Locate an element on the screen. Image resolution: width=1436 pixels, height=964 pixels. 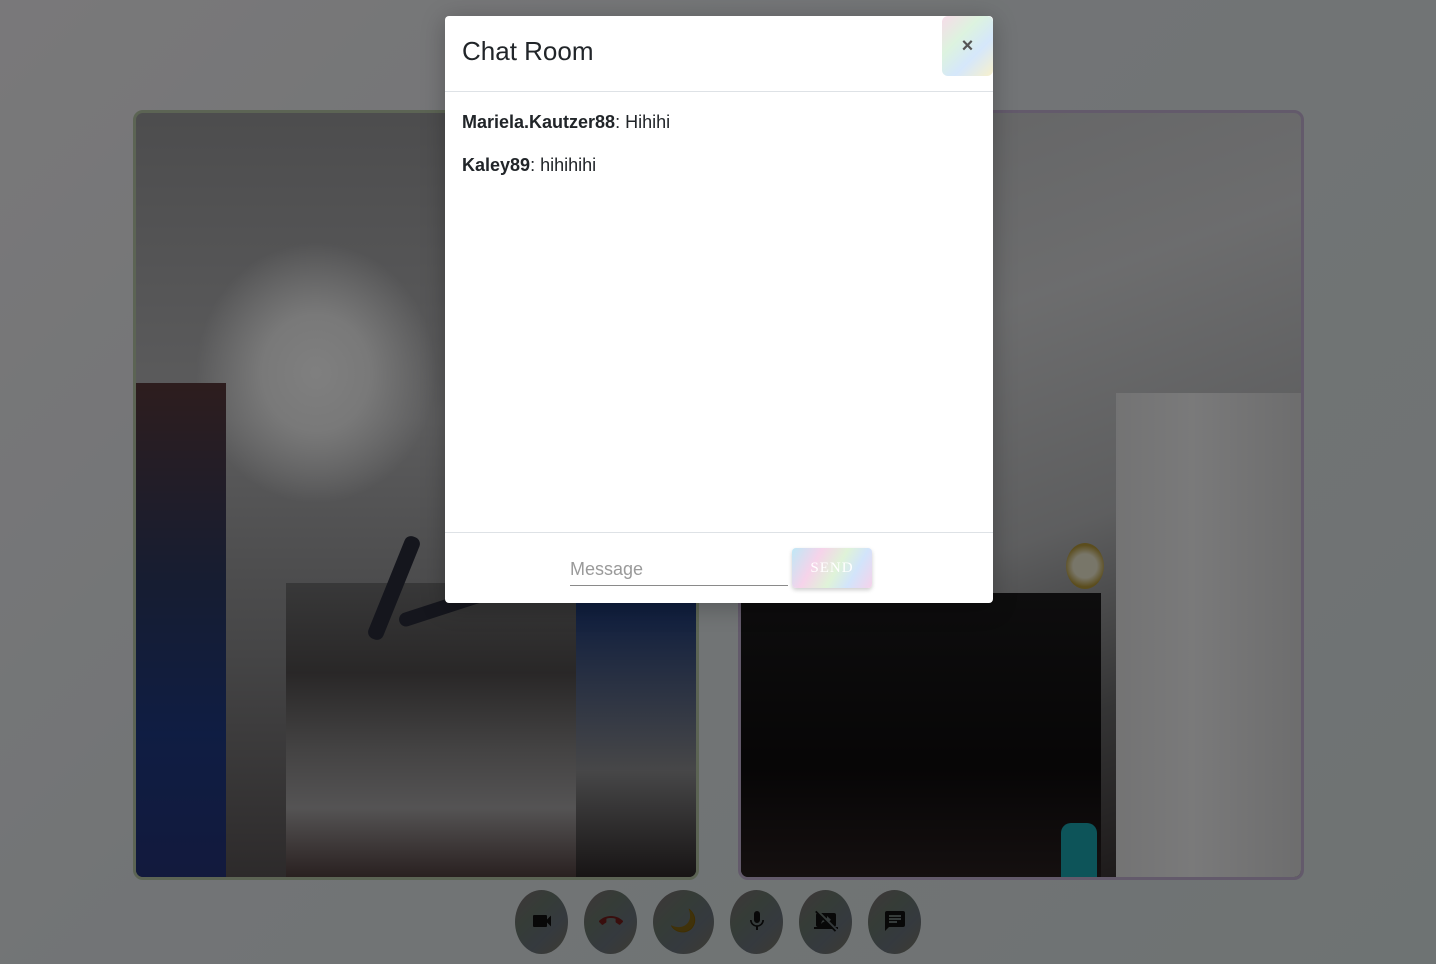
chat-message: Kaley89: hihihihi is located at coordinates (529, 165).